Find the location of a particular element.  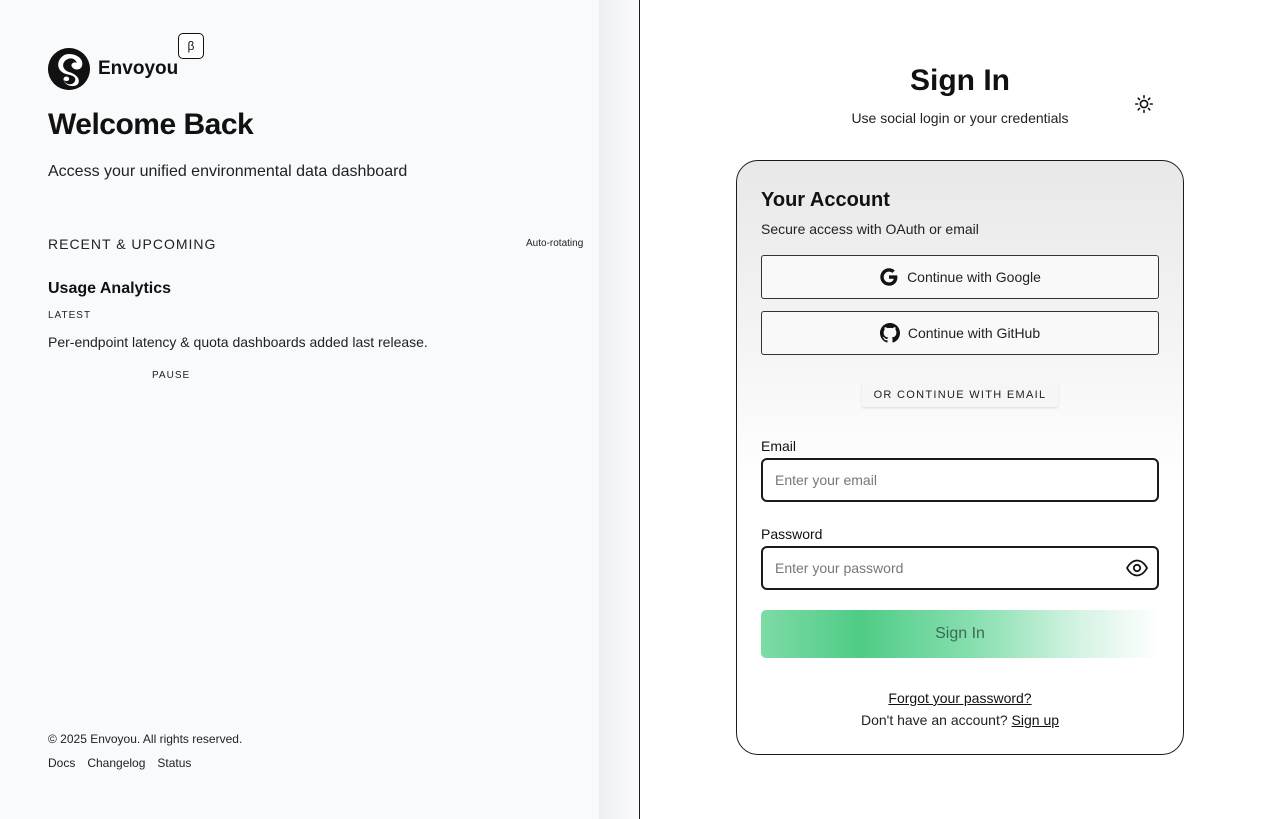

update-tag: LATEST is located at coordinates (70, 315).